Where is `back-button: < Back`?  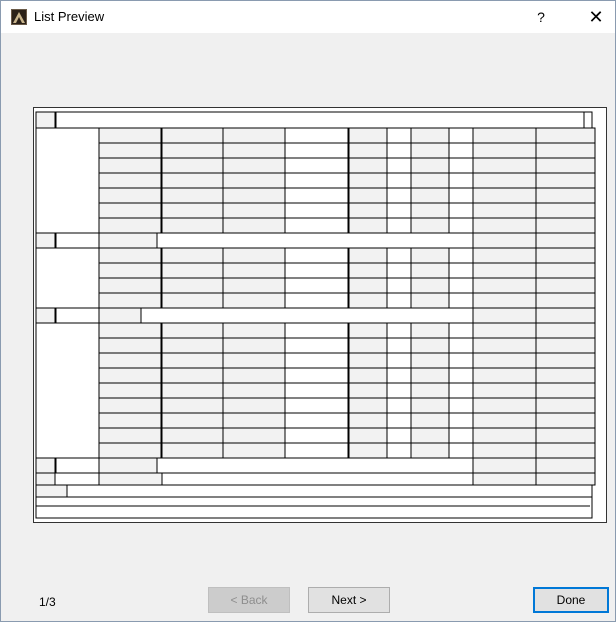 back-button: < Back is located at coordinates (249, 600).